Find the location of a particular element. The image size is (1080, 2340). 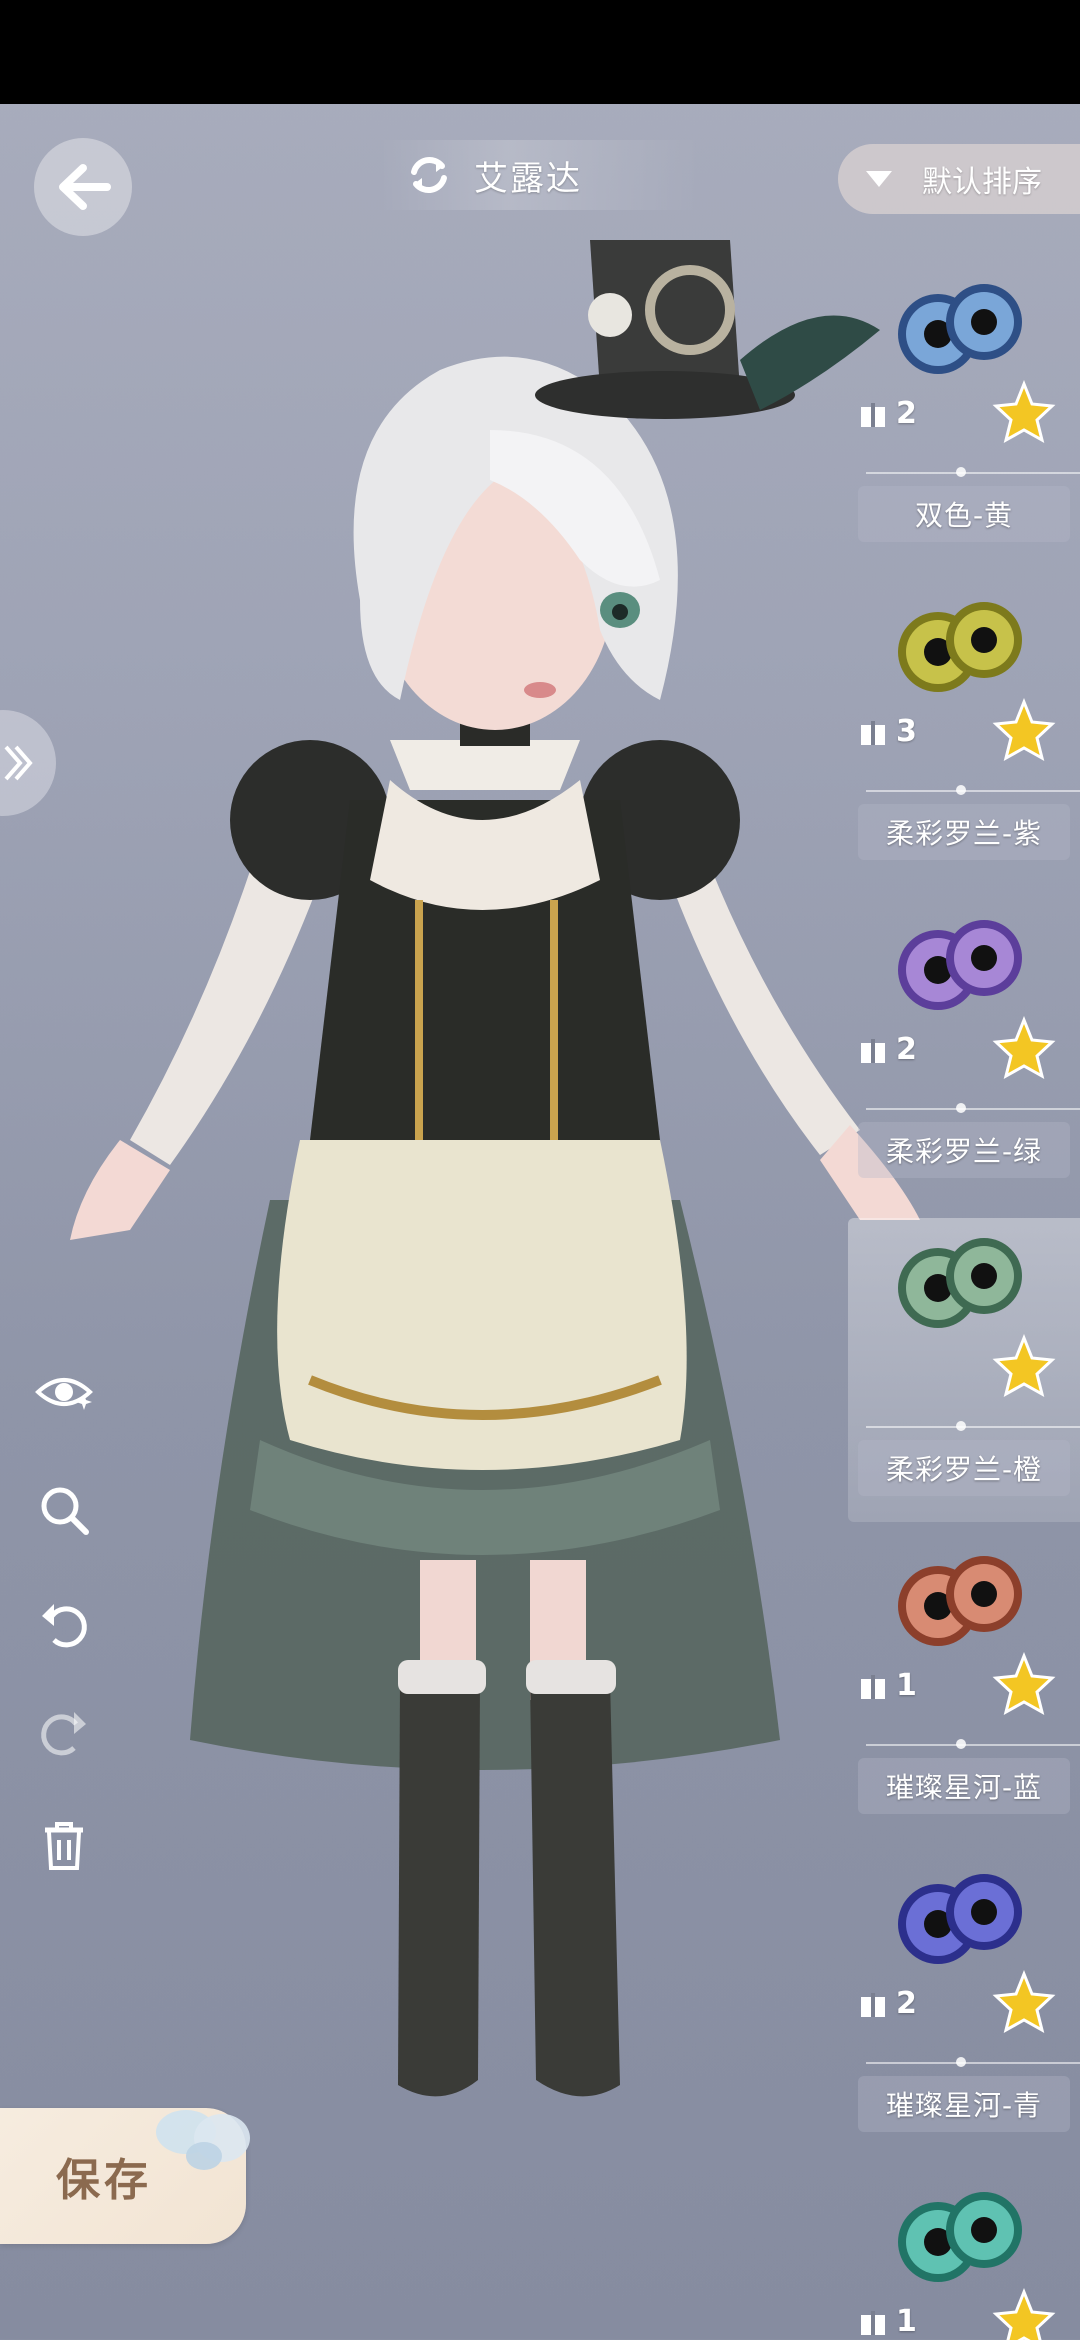

eye-option: 1 璀璨星河-蓝 is located at coordinates (964, 1695).